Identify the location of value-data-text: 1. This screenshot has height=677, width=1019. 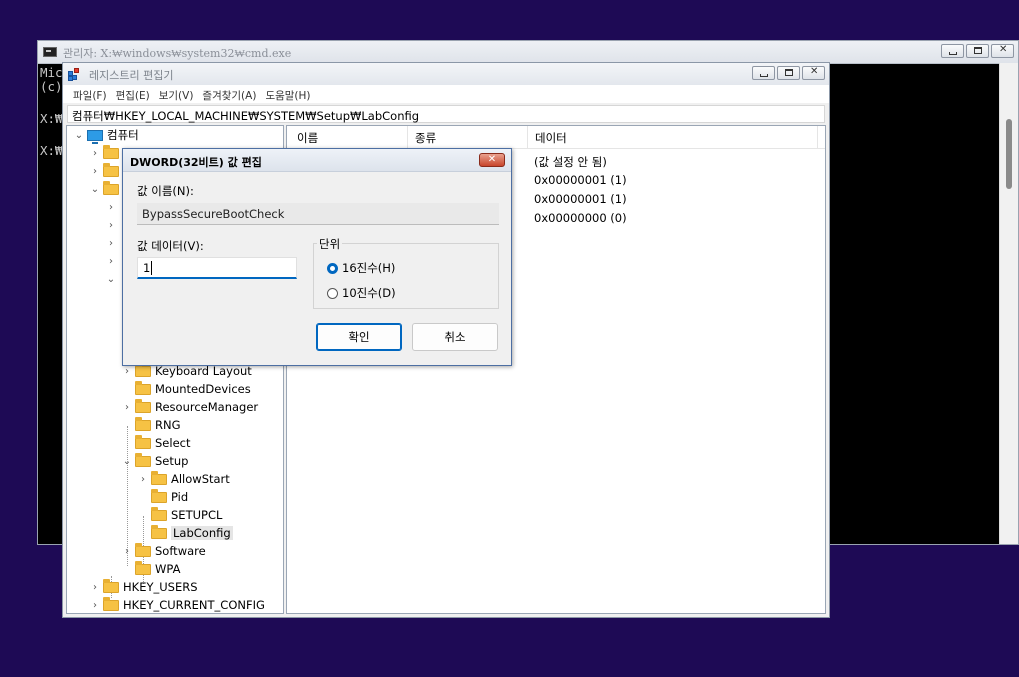
(147, 268).